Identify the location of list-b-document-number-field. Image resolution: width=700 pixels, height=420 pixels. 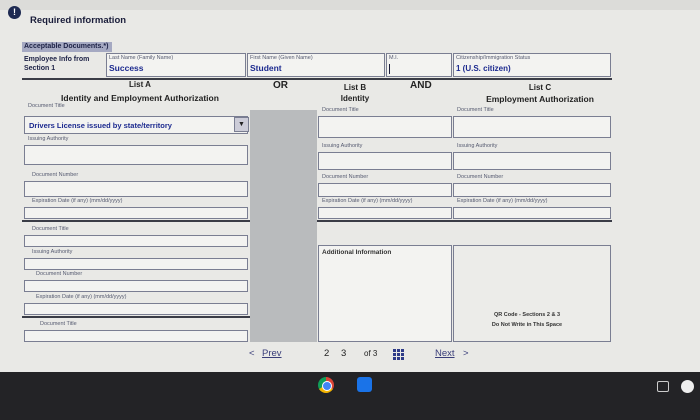
(385, 190).